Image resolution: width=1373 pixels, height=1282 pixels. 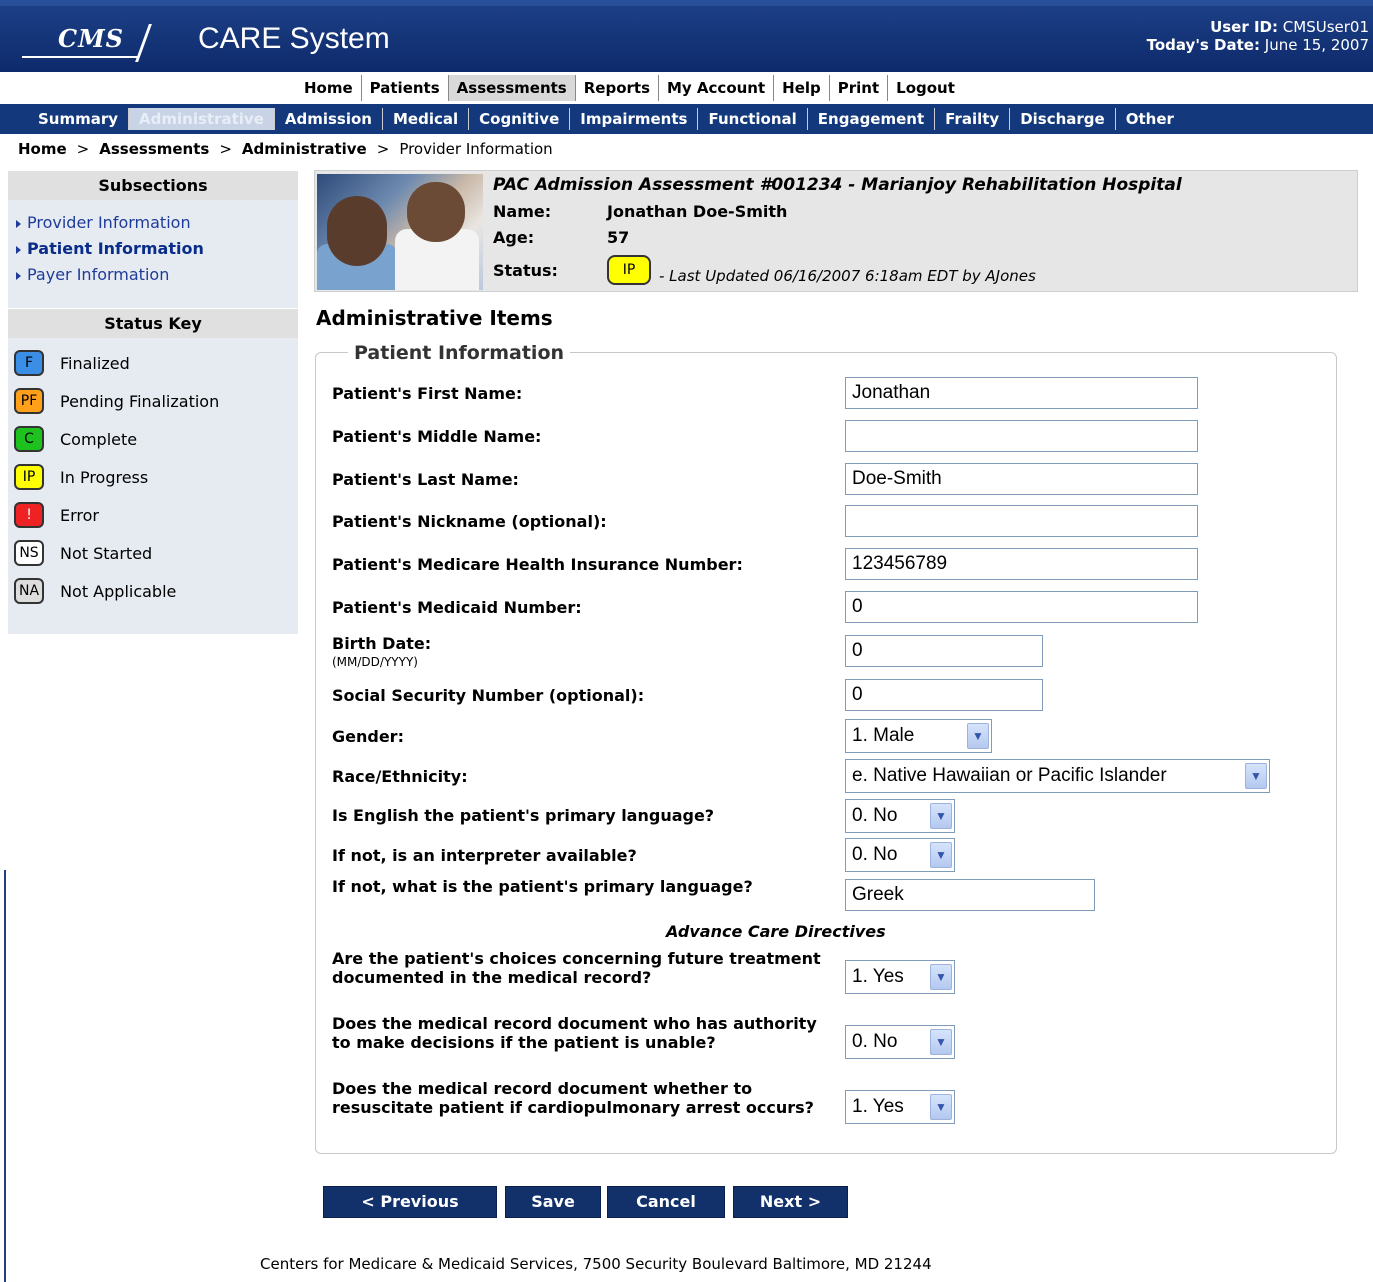 I want to click on age-value: 57, so click(x=618, y=237).